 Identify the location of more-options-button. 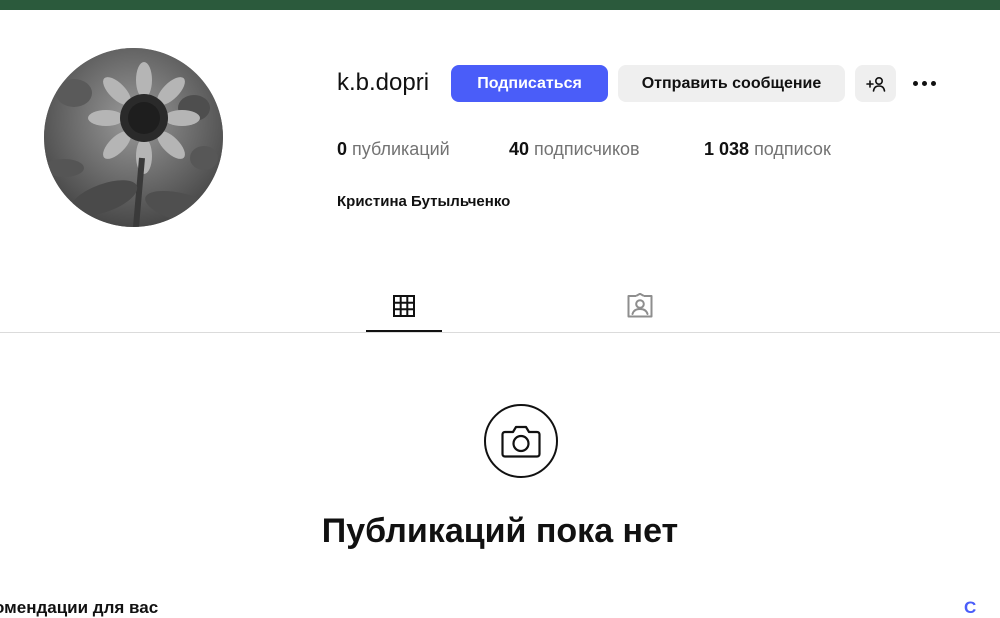
(924, 83).